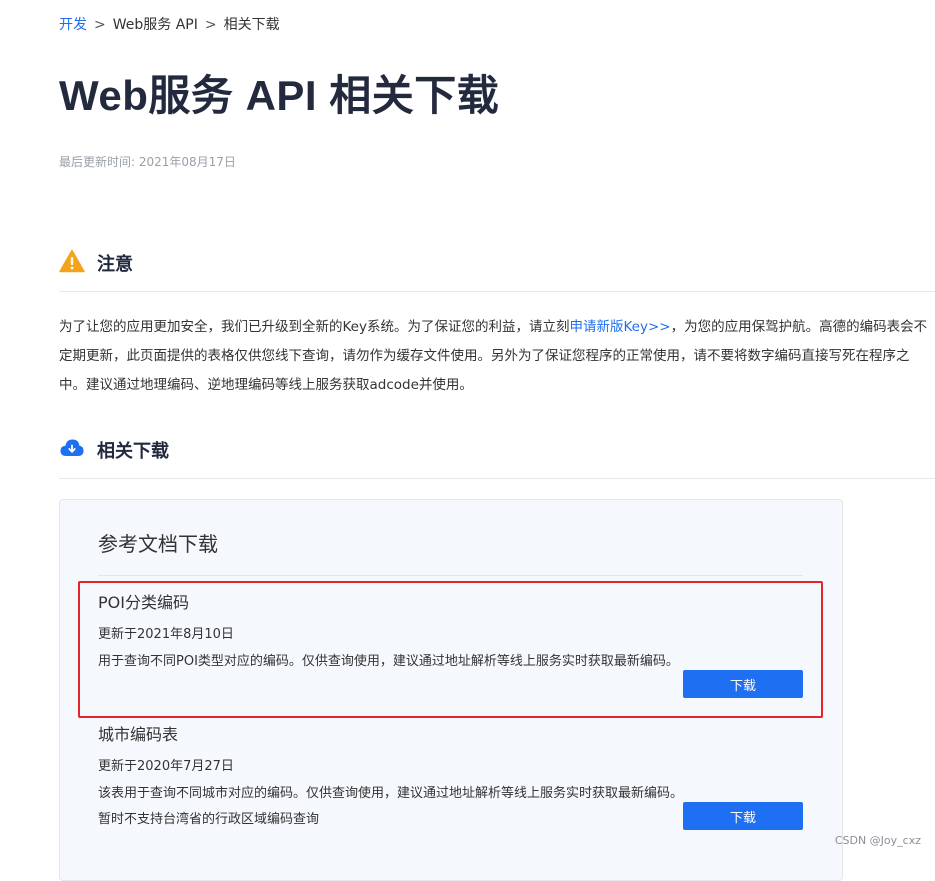 The image size is (935, 881). Describe the element at coordinates (314, 327) in the screenshot. I see `notice-text-segment: 为了让您的应用更加安全，我们已升级到全新的Key系统。为了保证您的利益，请立刻` at that location.